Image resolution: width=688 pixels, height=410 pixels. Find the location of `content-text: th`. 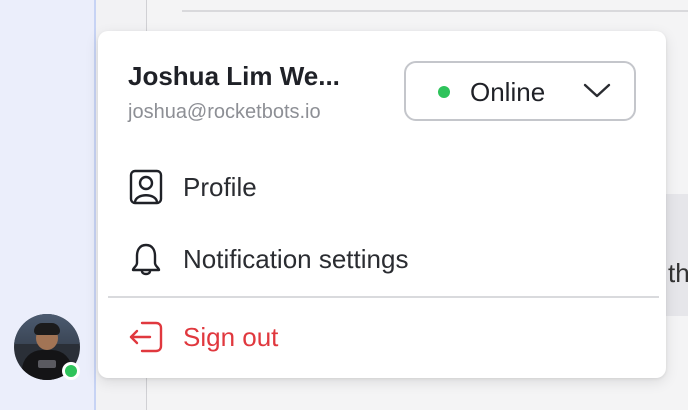

content-text: th is located at coordinates (678, 273).